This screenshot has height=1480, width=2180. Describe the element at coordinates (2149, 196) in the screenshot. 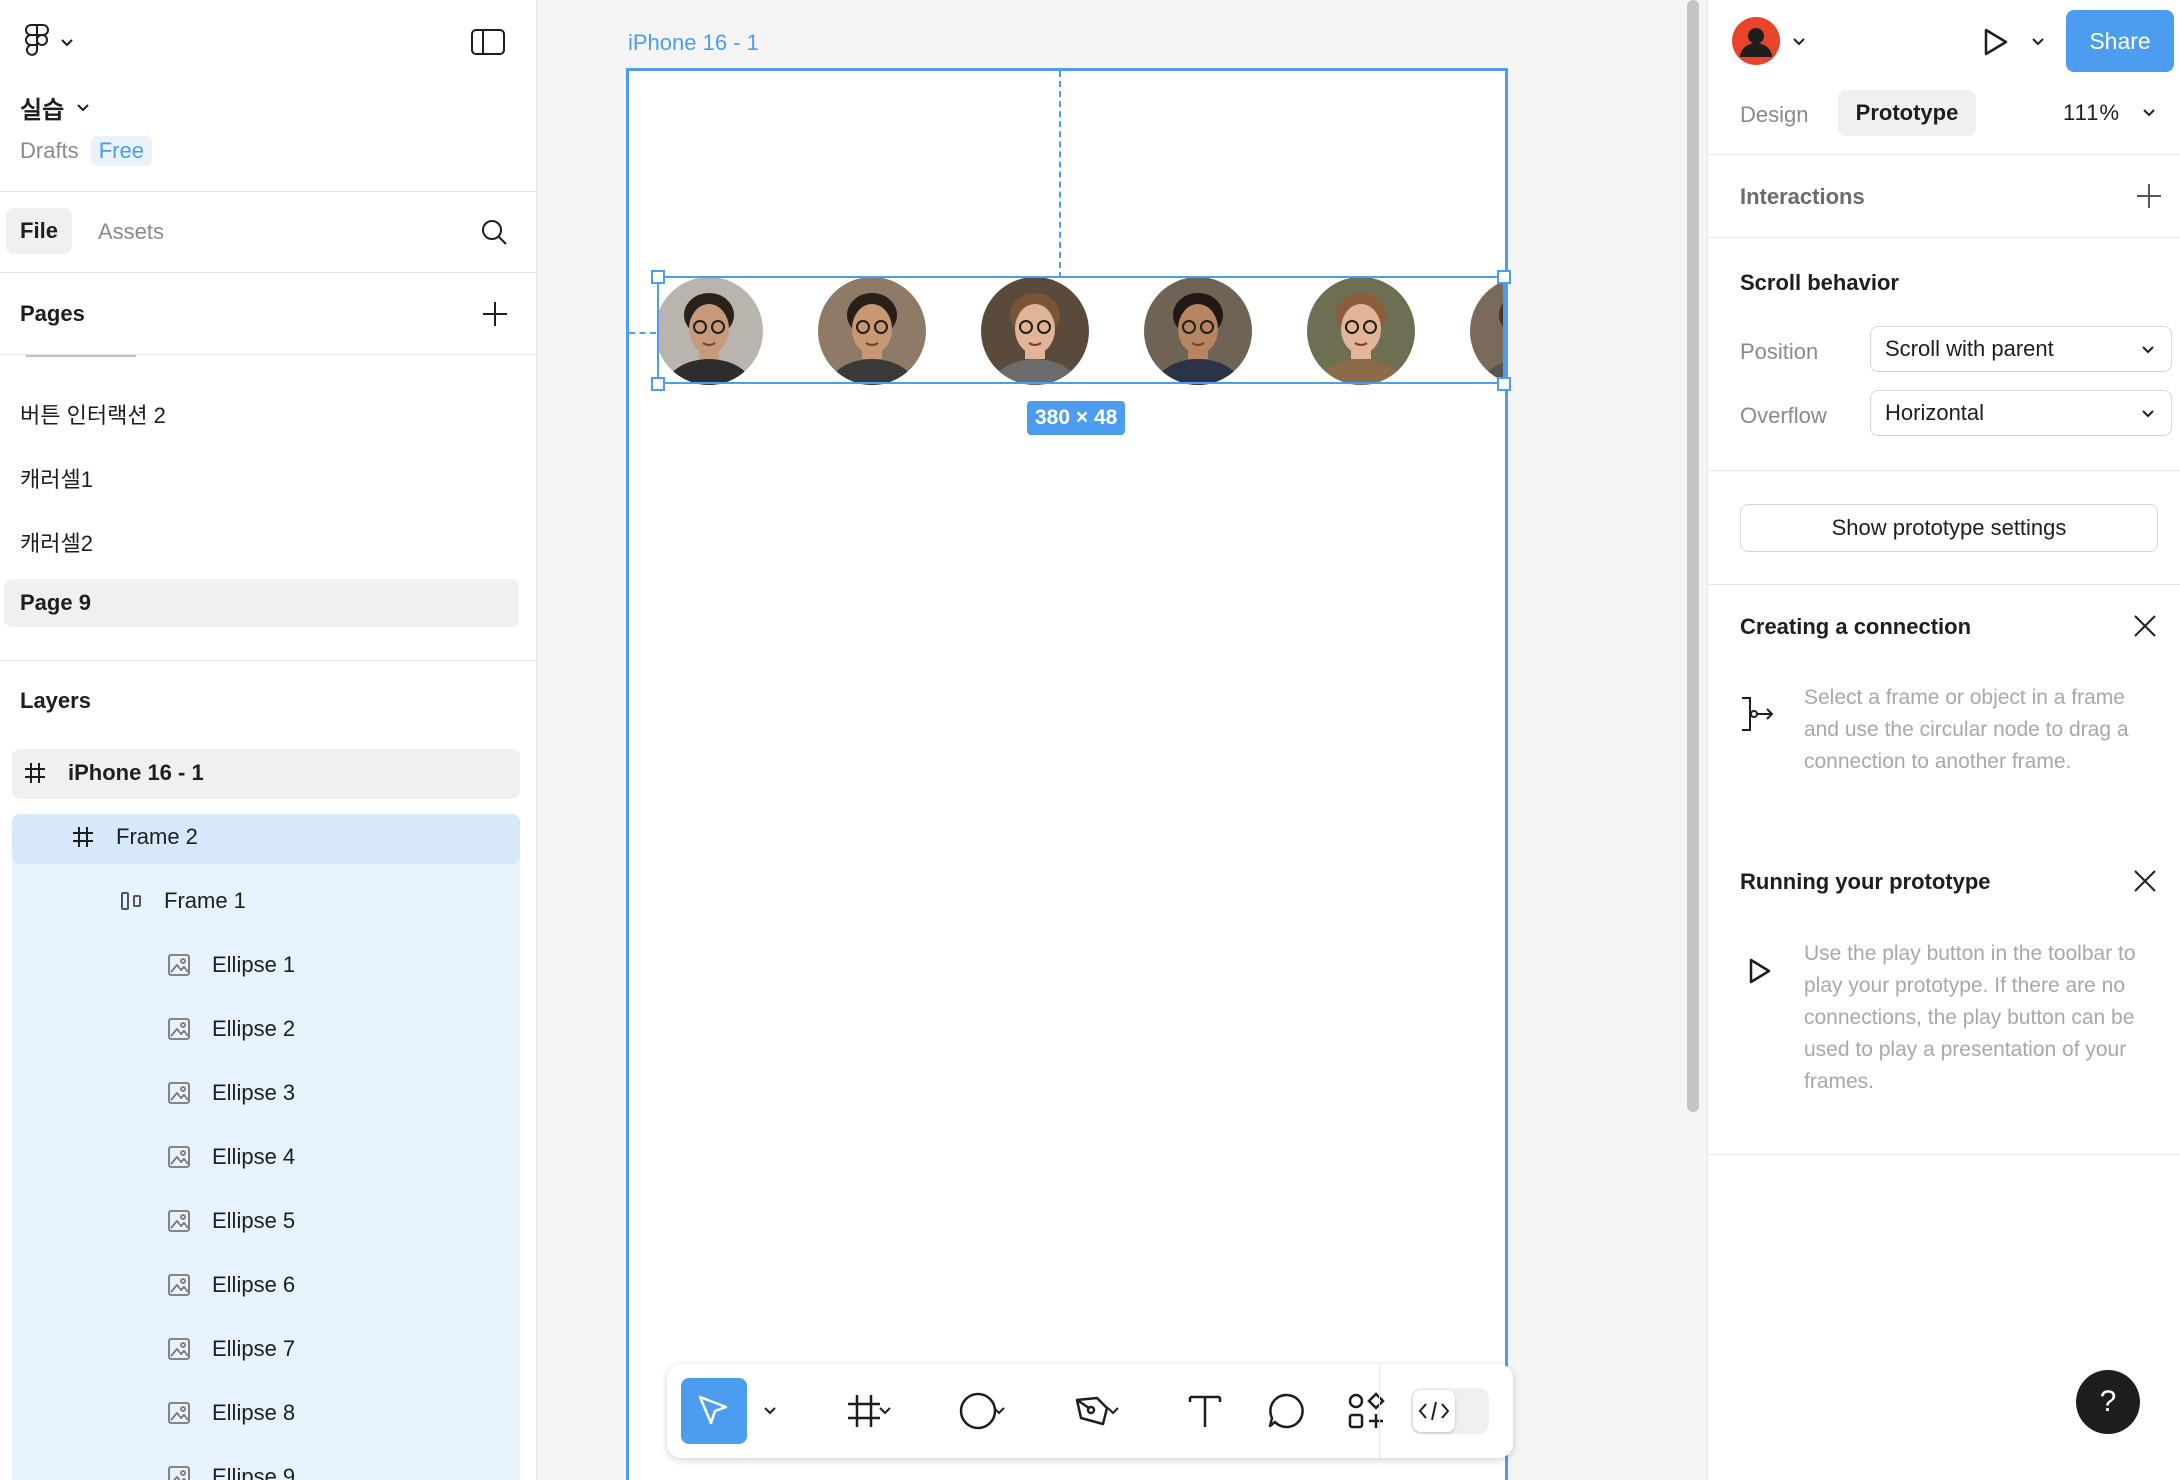

I see `add-interaction-icon` at that location.